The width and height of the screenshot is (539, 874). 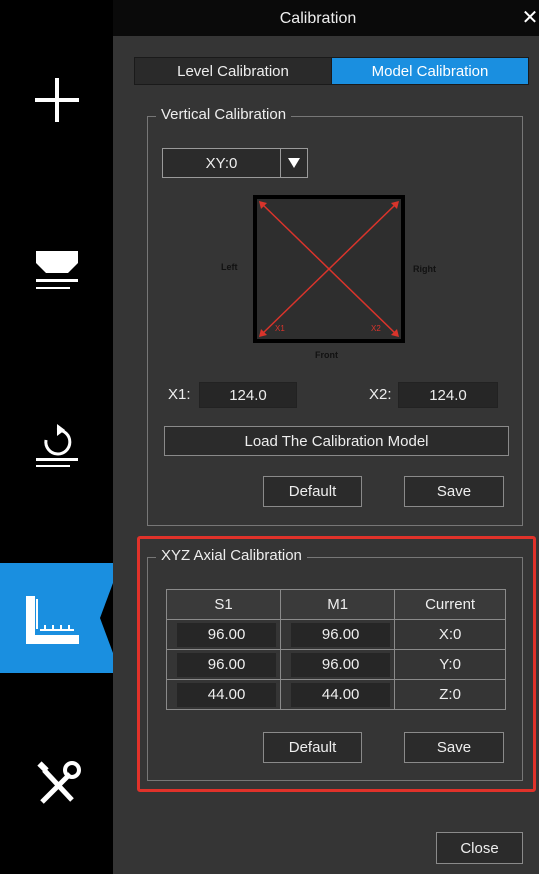 I want to click on sidebar-item-rotate, so click(x=56, y=445).